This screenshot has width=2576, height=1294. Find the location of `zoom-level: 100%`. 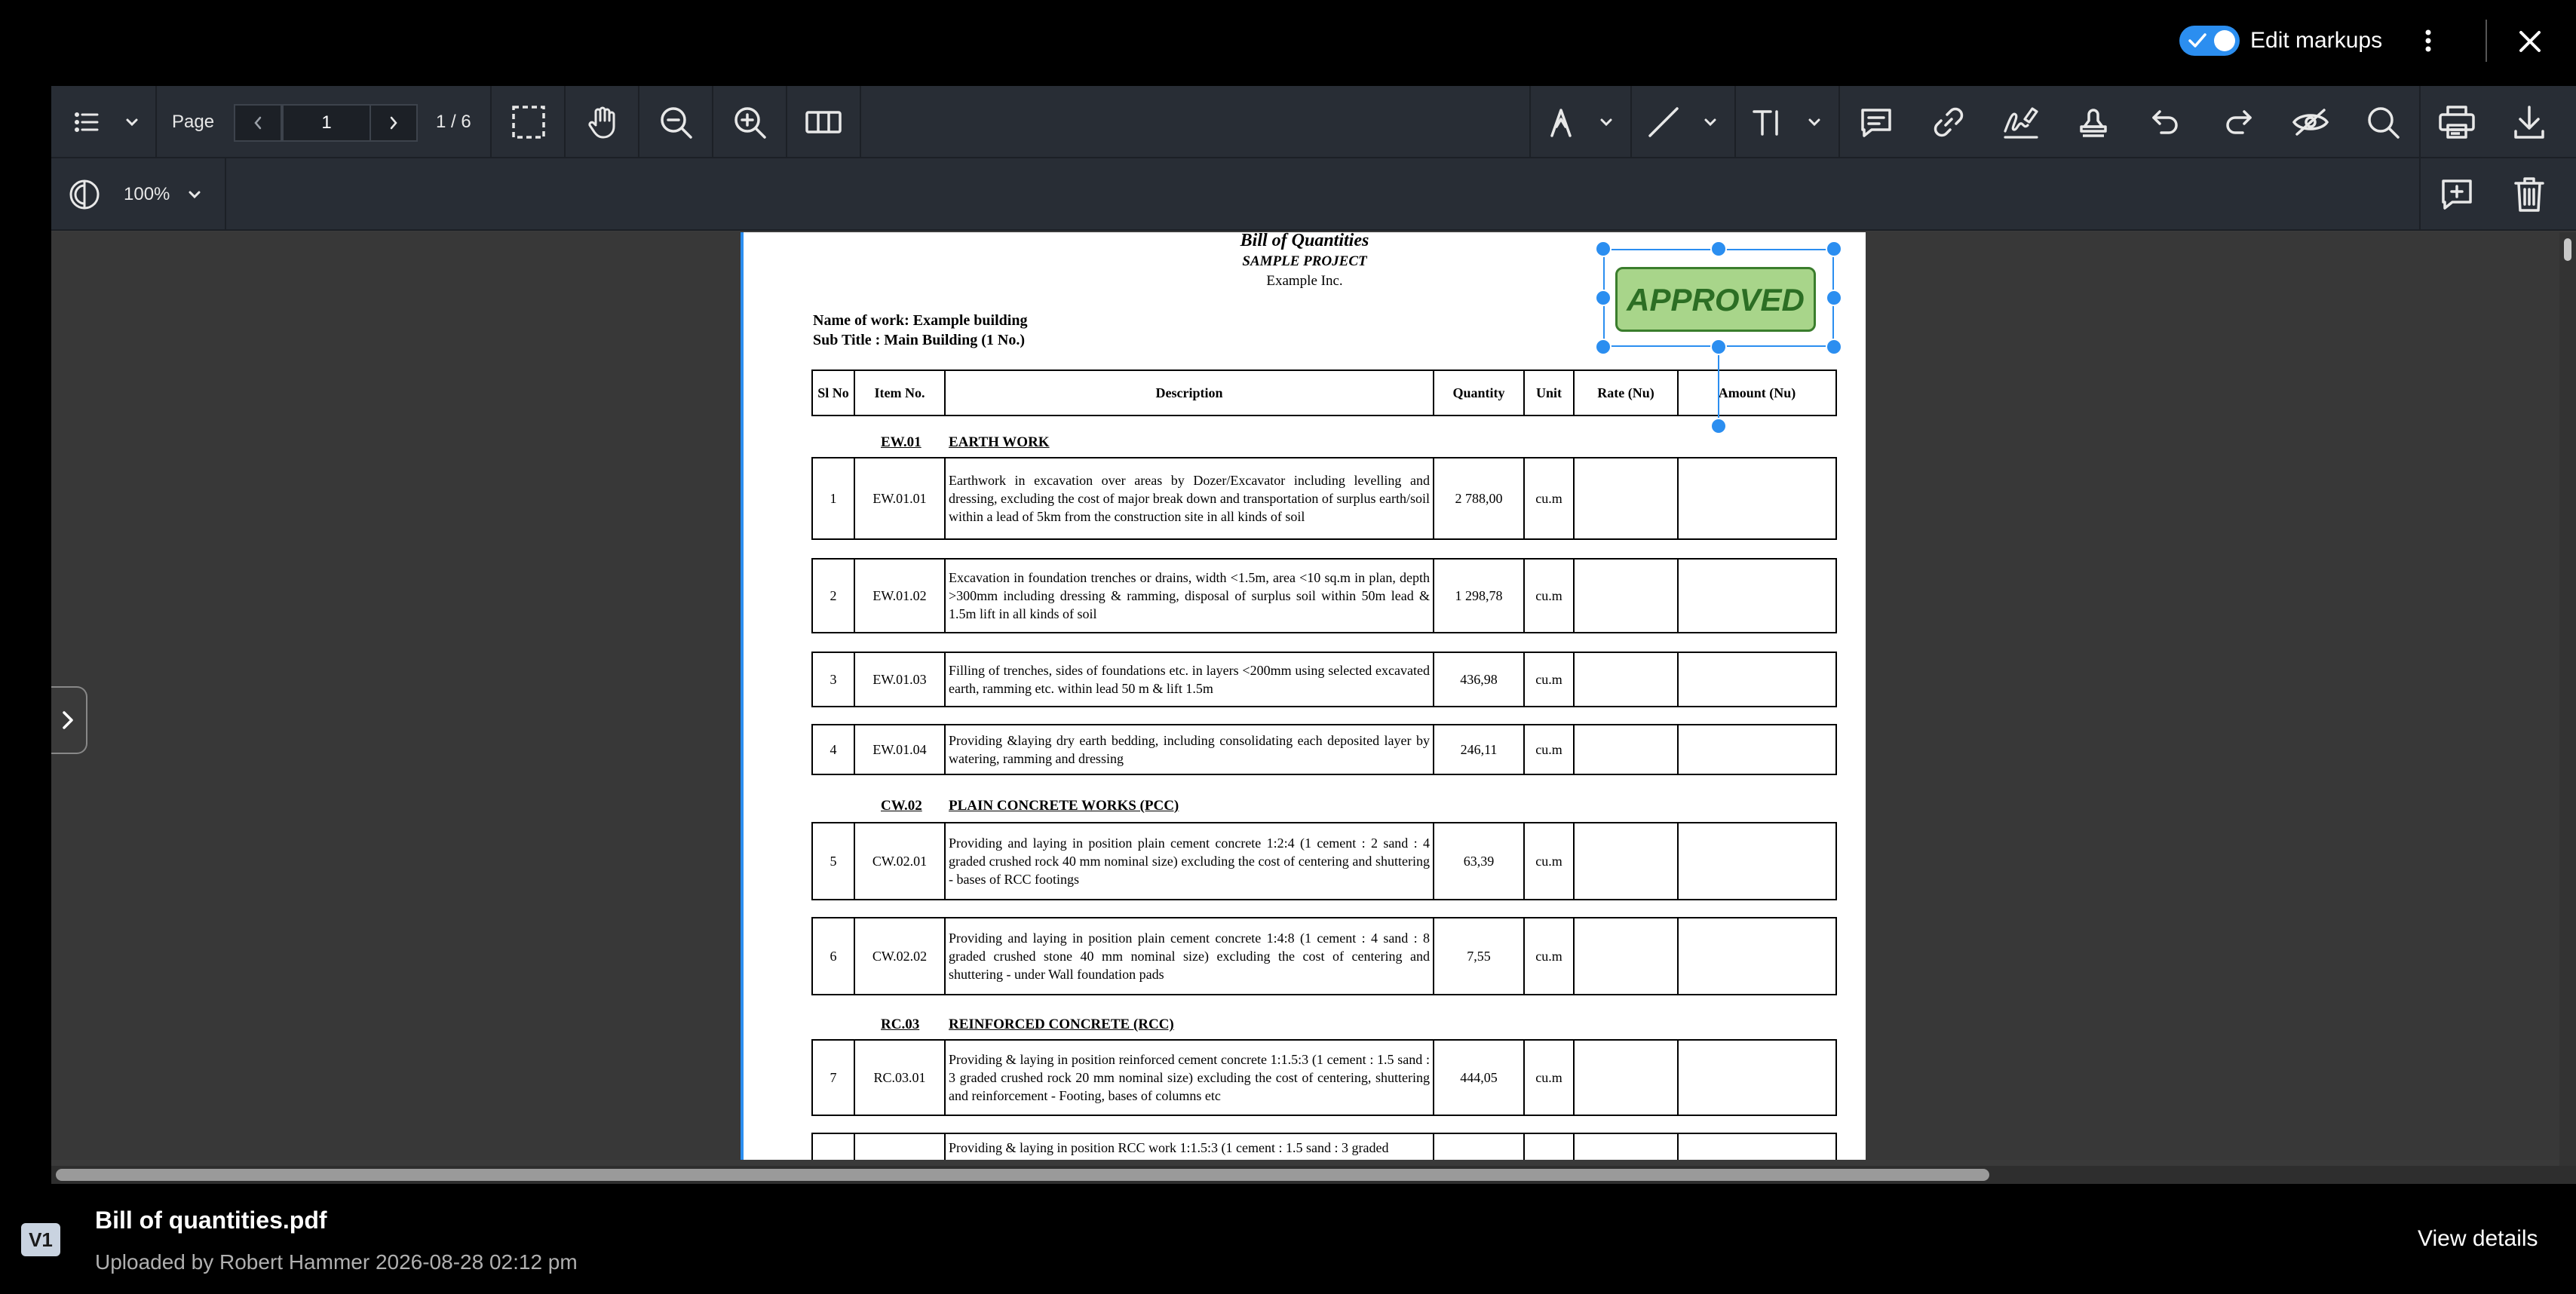

zoom-level: 100% is located at coordinates (147, 194).